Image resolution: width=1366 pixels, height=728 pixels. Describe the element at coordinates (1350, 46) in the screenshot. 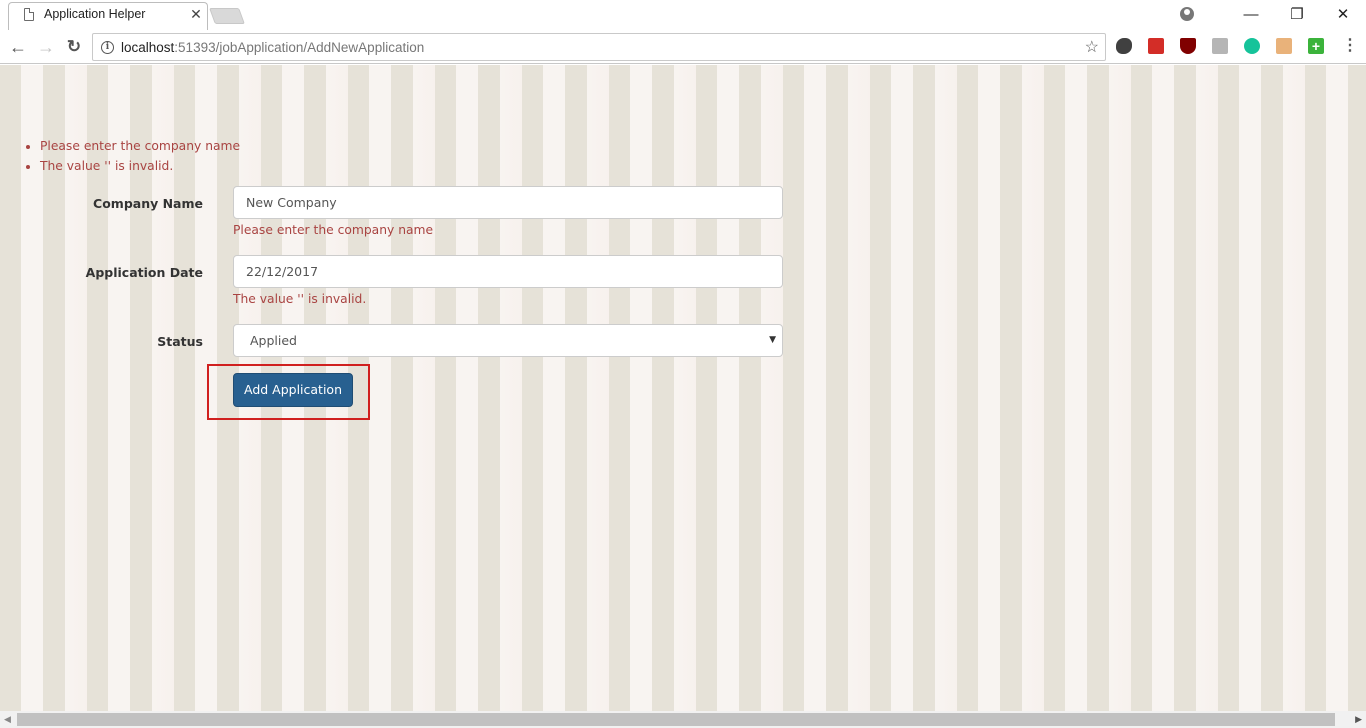

I see `browser-menu-icon: ⋮` at that location.